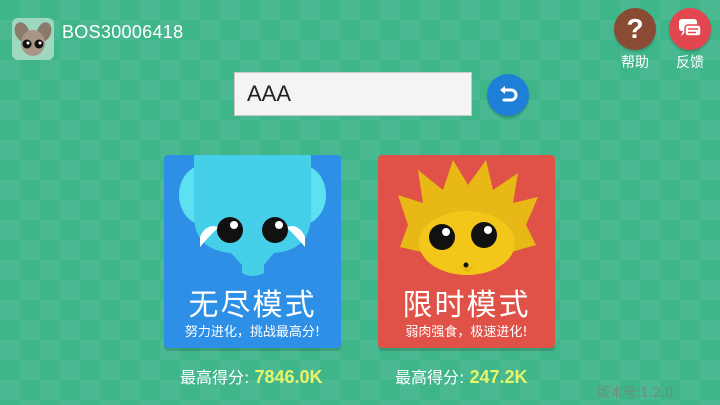 The height and width of the screenshot is (405, 720). I want to click on nickname-input, so click(353, 94).